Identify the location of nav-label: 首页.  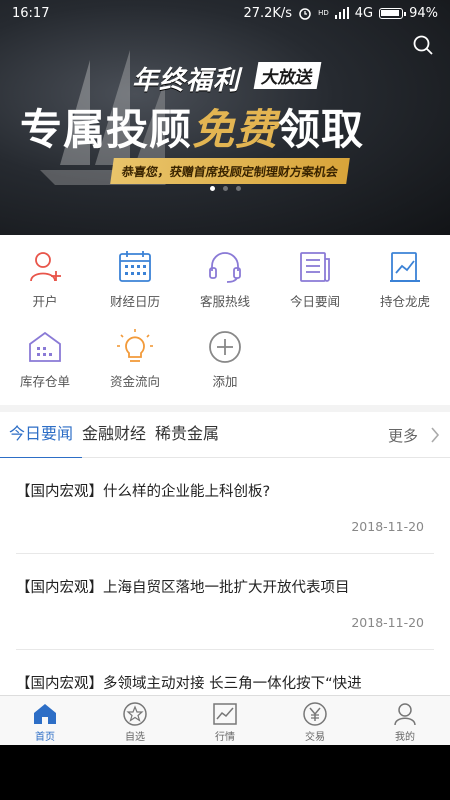
(45, 737).